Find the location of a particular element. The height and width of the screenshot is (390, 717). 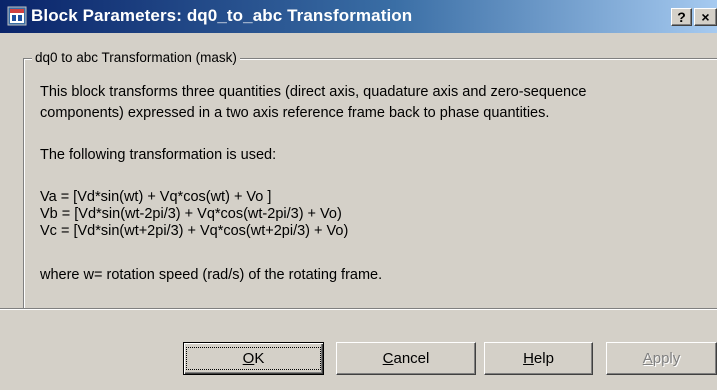

description-line-3: The following transformation is used: is located at coordinates (158, 155).